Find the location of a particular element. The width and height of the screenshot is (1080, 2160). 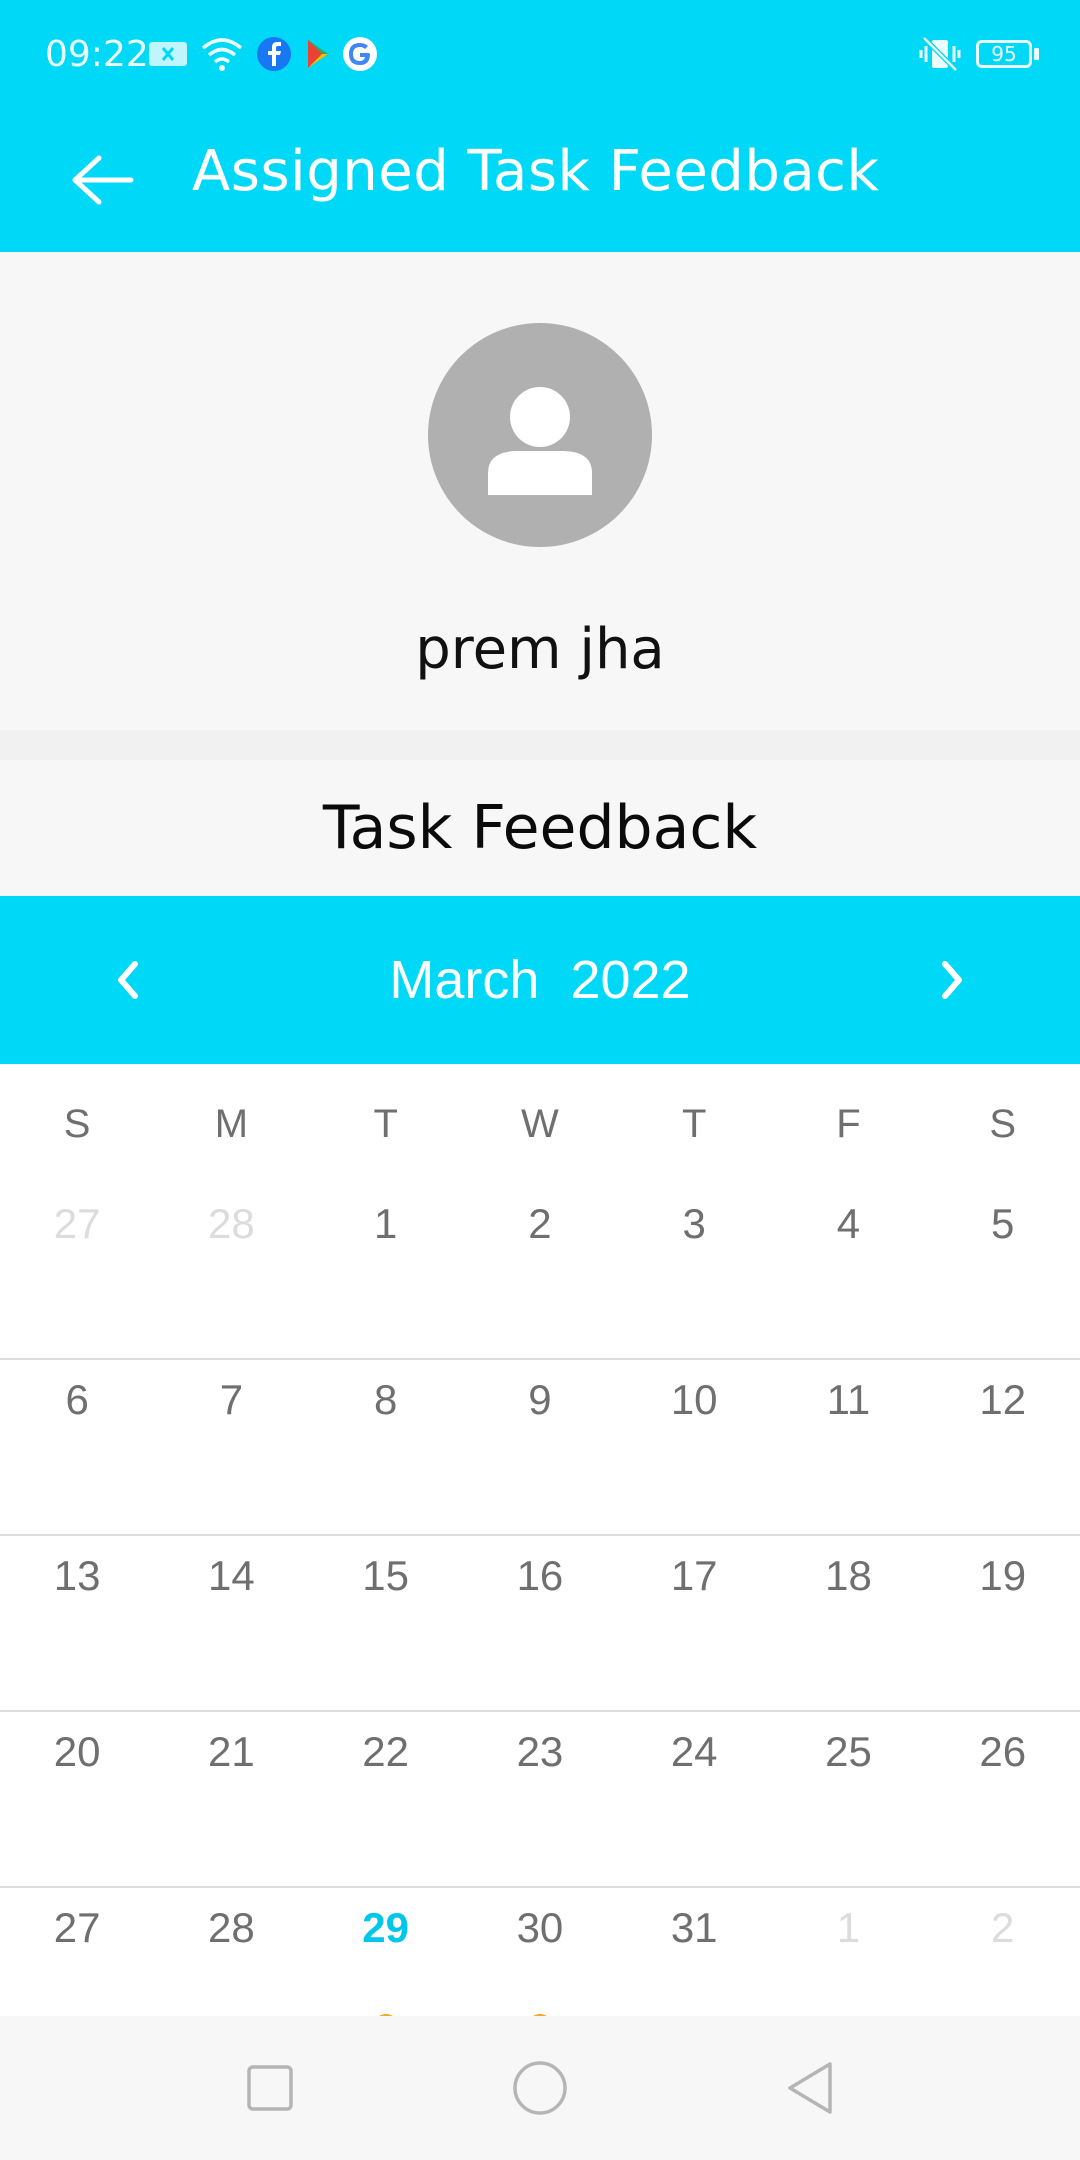

app-bar: Assigned Task Feedback is located at coordinates (540, 180).